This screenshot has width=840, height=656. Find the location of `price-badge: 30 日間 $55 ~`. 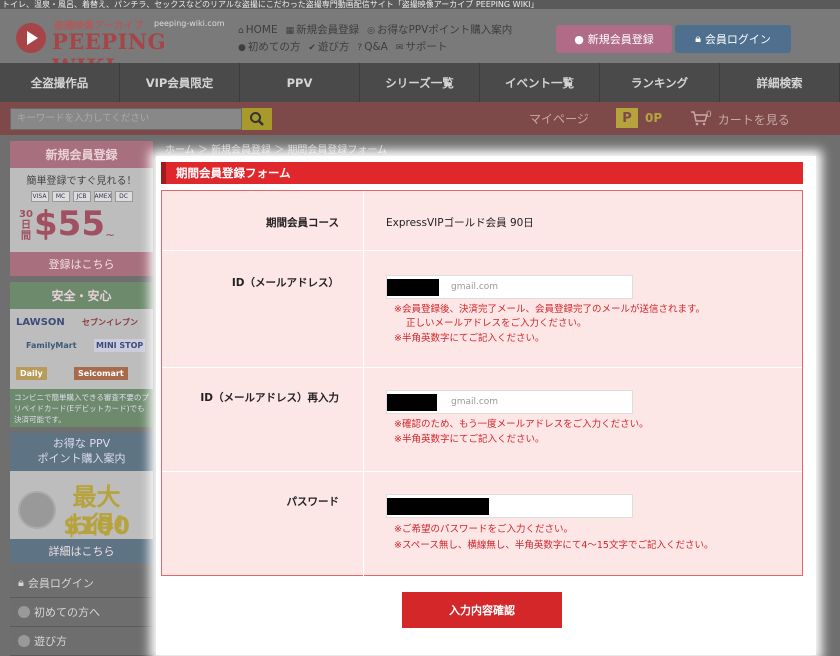

price-badge: 30 日間 $55 ~ is located at coordinates (66, 224).